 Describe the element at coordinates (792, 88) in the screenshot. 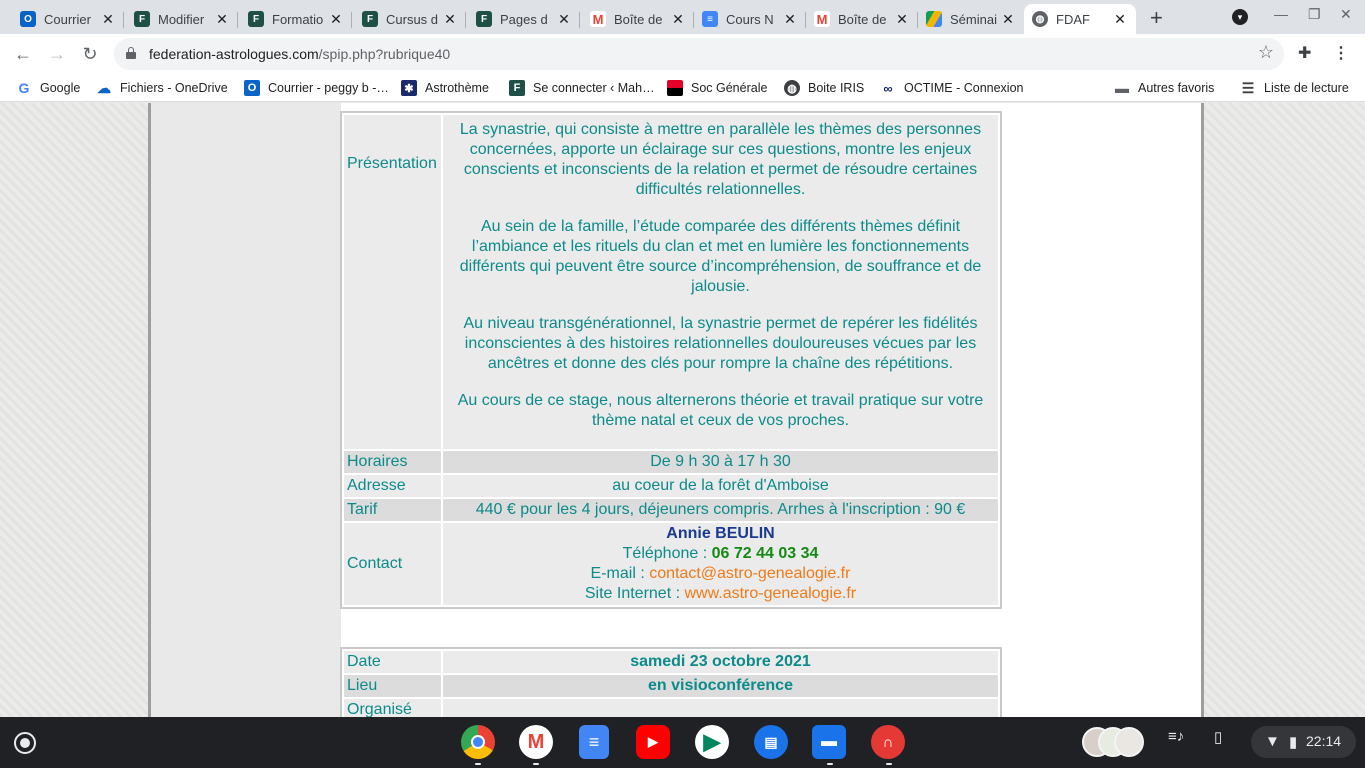

I see `globe-icon: ◍` at that location.